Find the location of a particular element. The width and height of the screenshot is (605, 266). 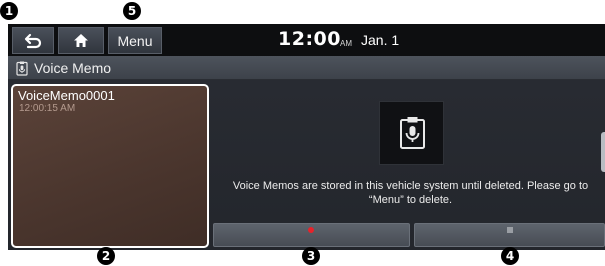

recording-time: 12:00:15 AM is located at coordinates (47, 108).